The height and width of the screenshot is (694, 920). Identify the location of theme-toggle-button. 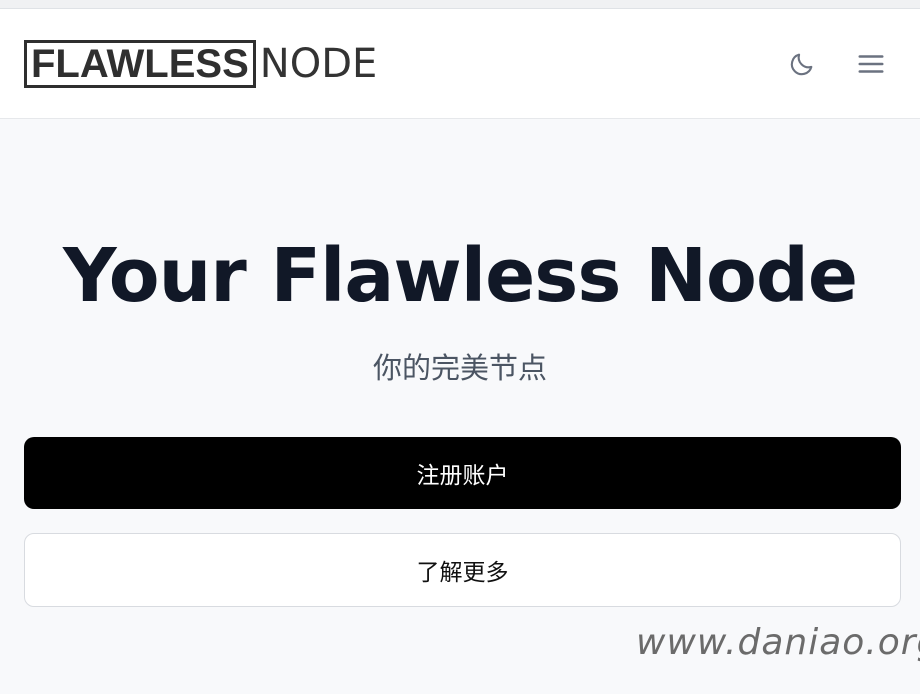
(802, 64).